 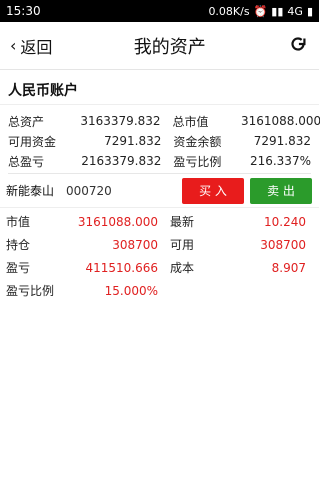 I want to click on summary-label: 总盈亏, so click(x=26, y=161).